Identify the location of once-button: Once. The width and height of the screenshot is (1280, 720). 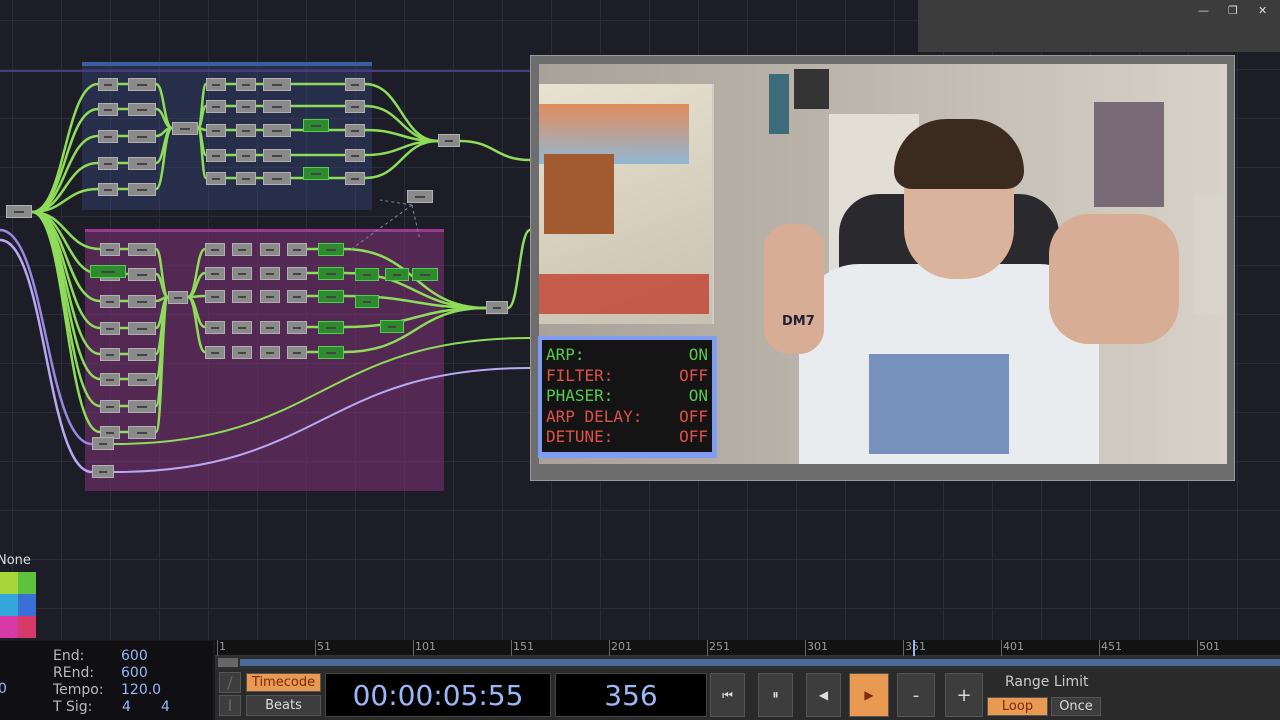
(1076, 706).